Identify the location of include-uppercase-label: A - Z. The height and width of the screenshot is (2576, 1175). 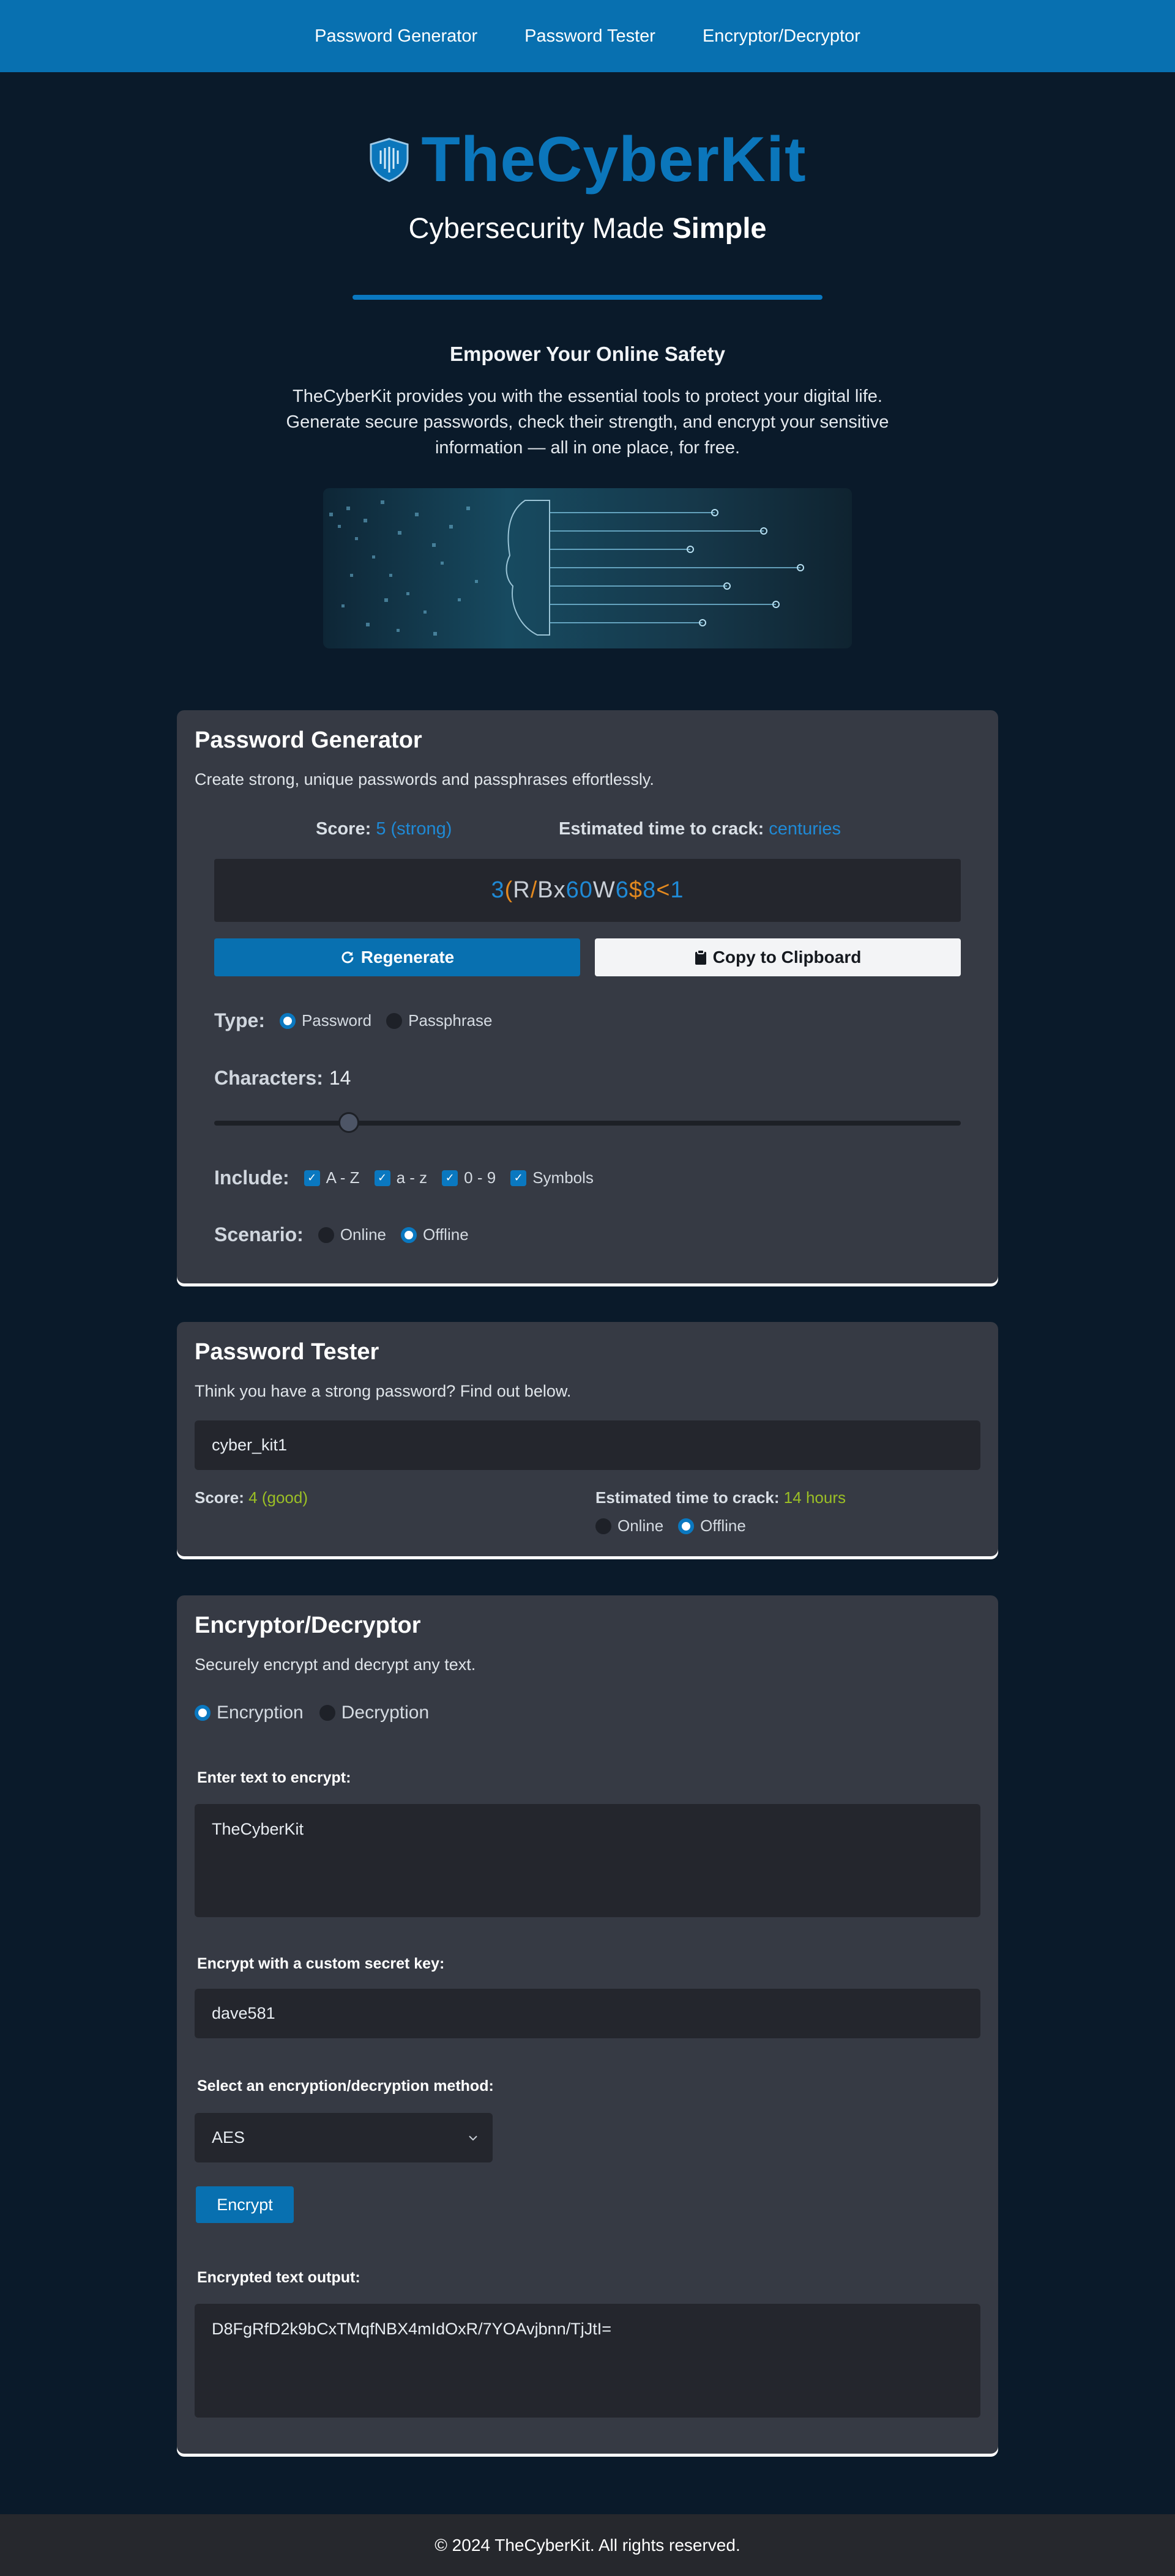
(343, 1177).